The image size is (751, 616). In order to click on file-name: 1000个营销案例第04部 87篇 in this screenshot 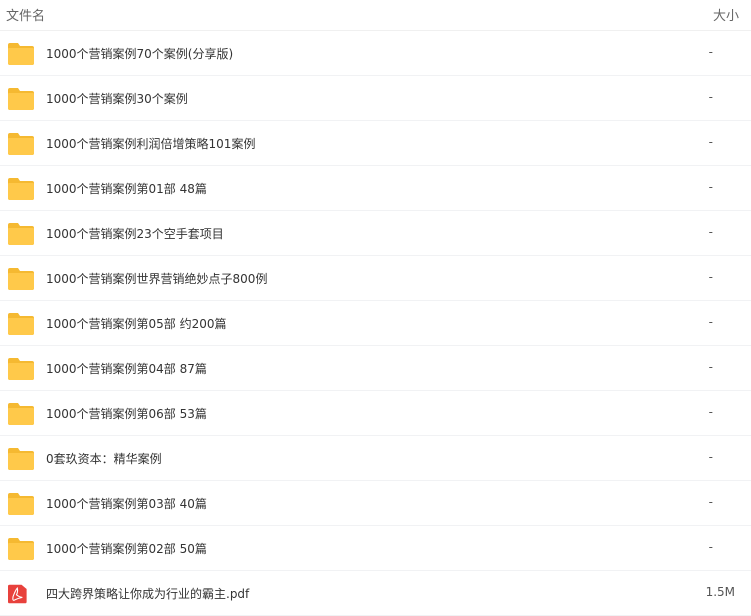, I will do `click(126, 368)`.